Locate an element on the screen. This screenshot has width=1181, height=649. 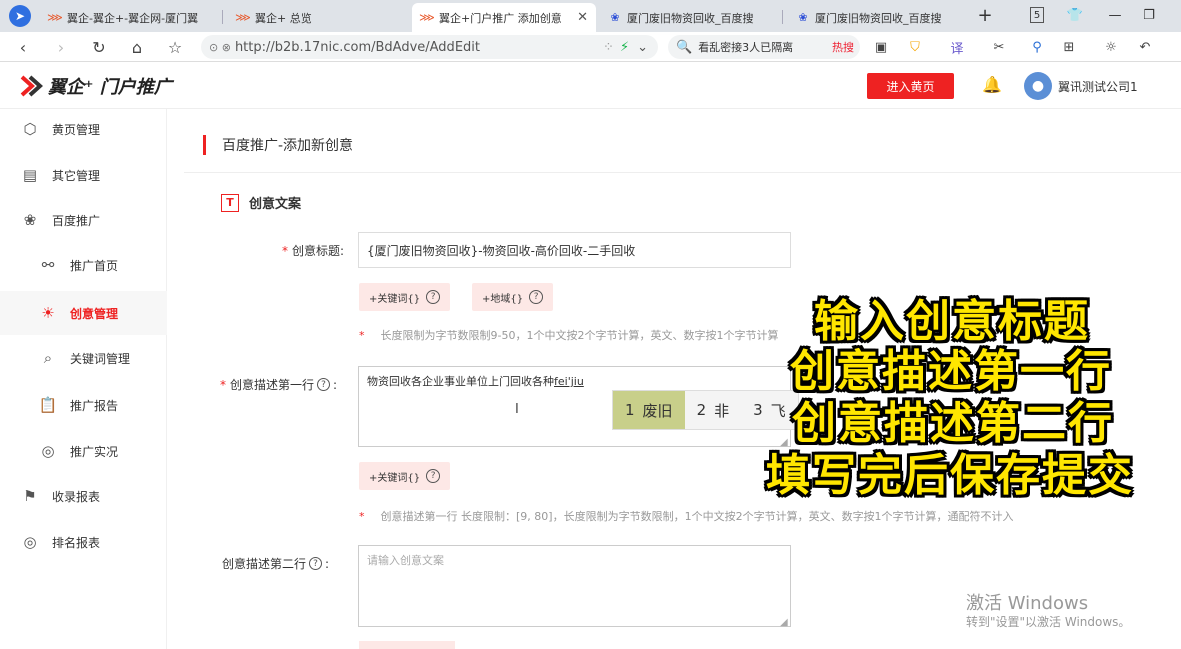
paw-icon: ❀ is located at coordinates (30, 220).